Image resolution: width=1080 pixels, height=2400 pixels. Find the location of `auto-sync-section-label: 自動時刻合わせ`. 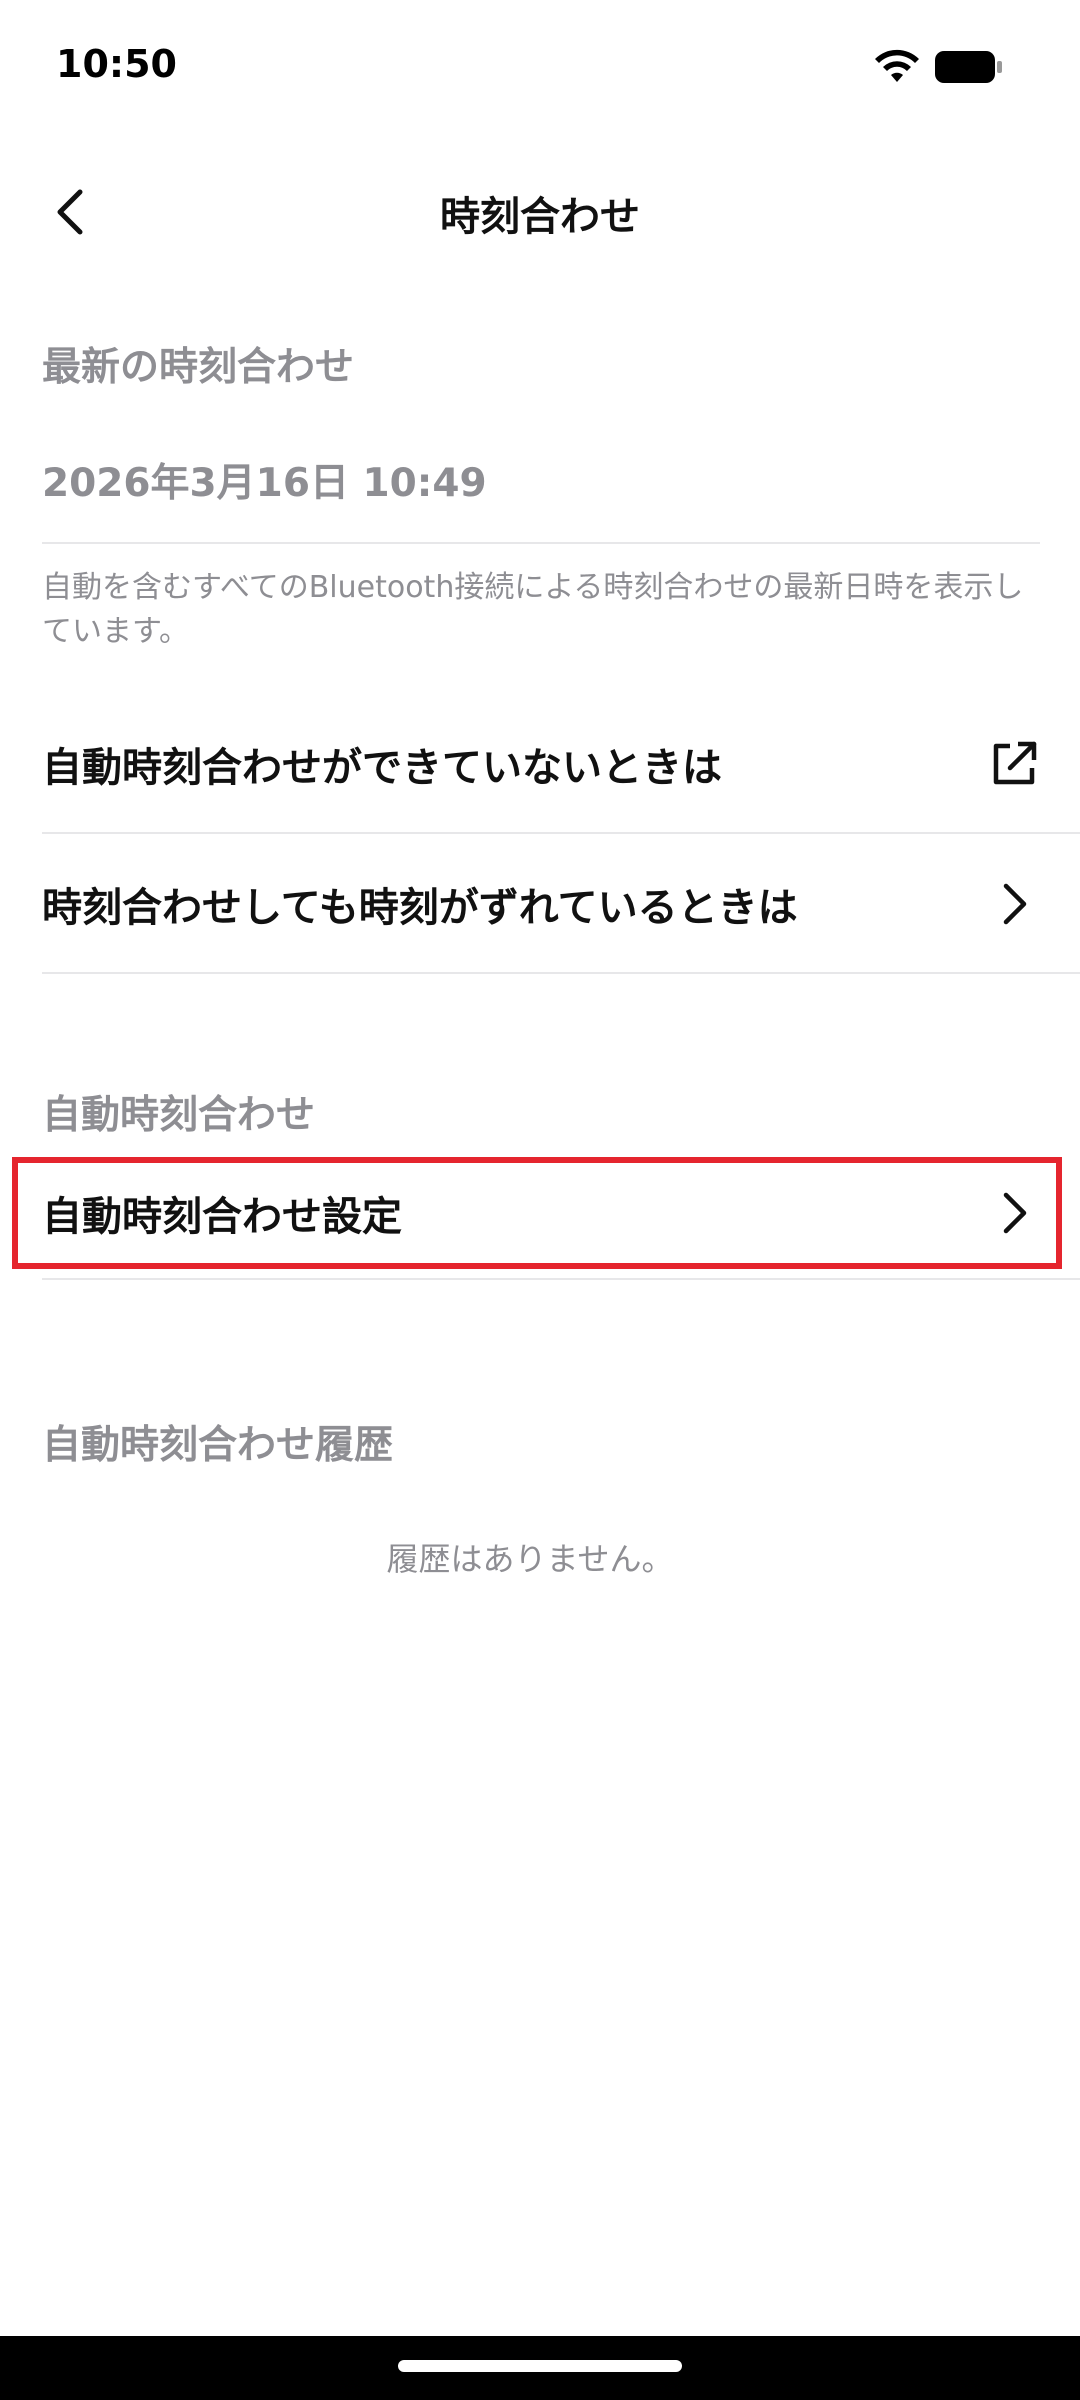

auto-sync-section-label: 自動時刻合わせ is located at coordinates (179, 1115).